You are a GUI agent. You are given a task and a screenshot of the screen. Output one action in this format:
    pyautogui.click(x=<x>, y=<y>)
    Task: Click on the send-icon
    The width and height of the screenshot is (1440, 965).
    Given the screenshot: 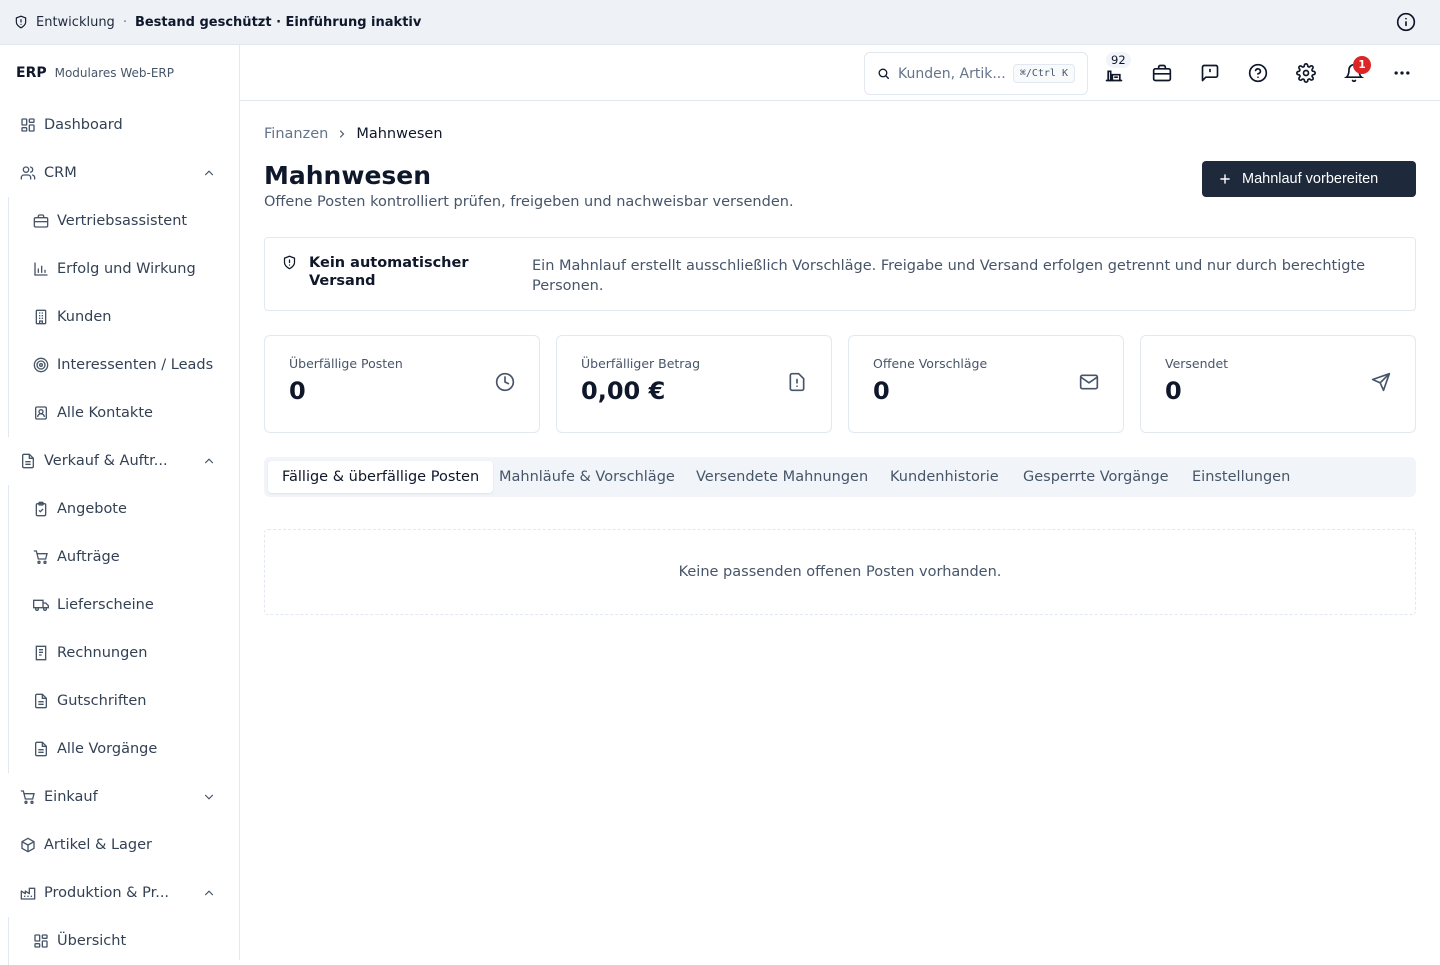 What is the action you would take?
    pyautogui.click(x=1381, y=382)
    